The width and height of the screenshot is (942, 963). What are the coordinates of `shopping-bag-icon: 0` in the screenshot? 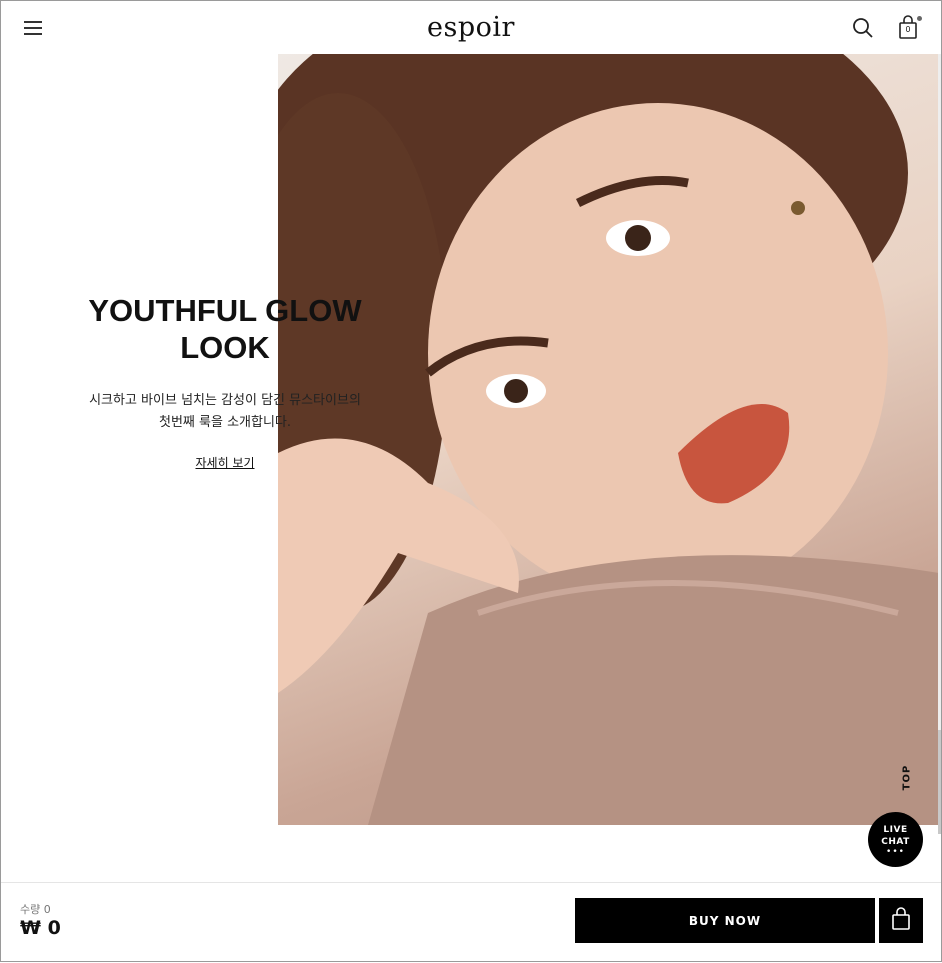 It's located at (909, 28).